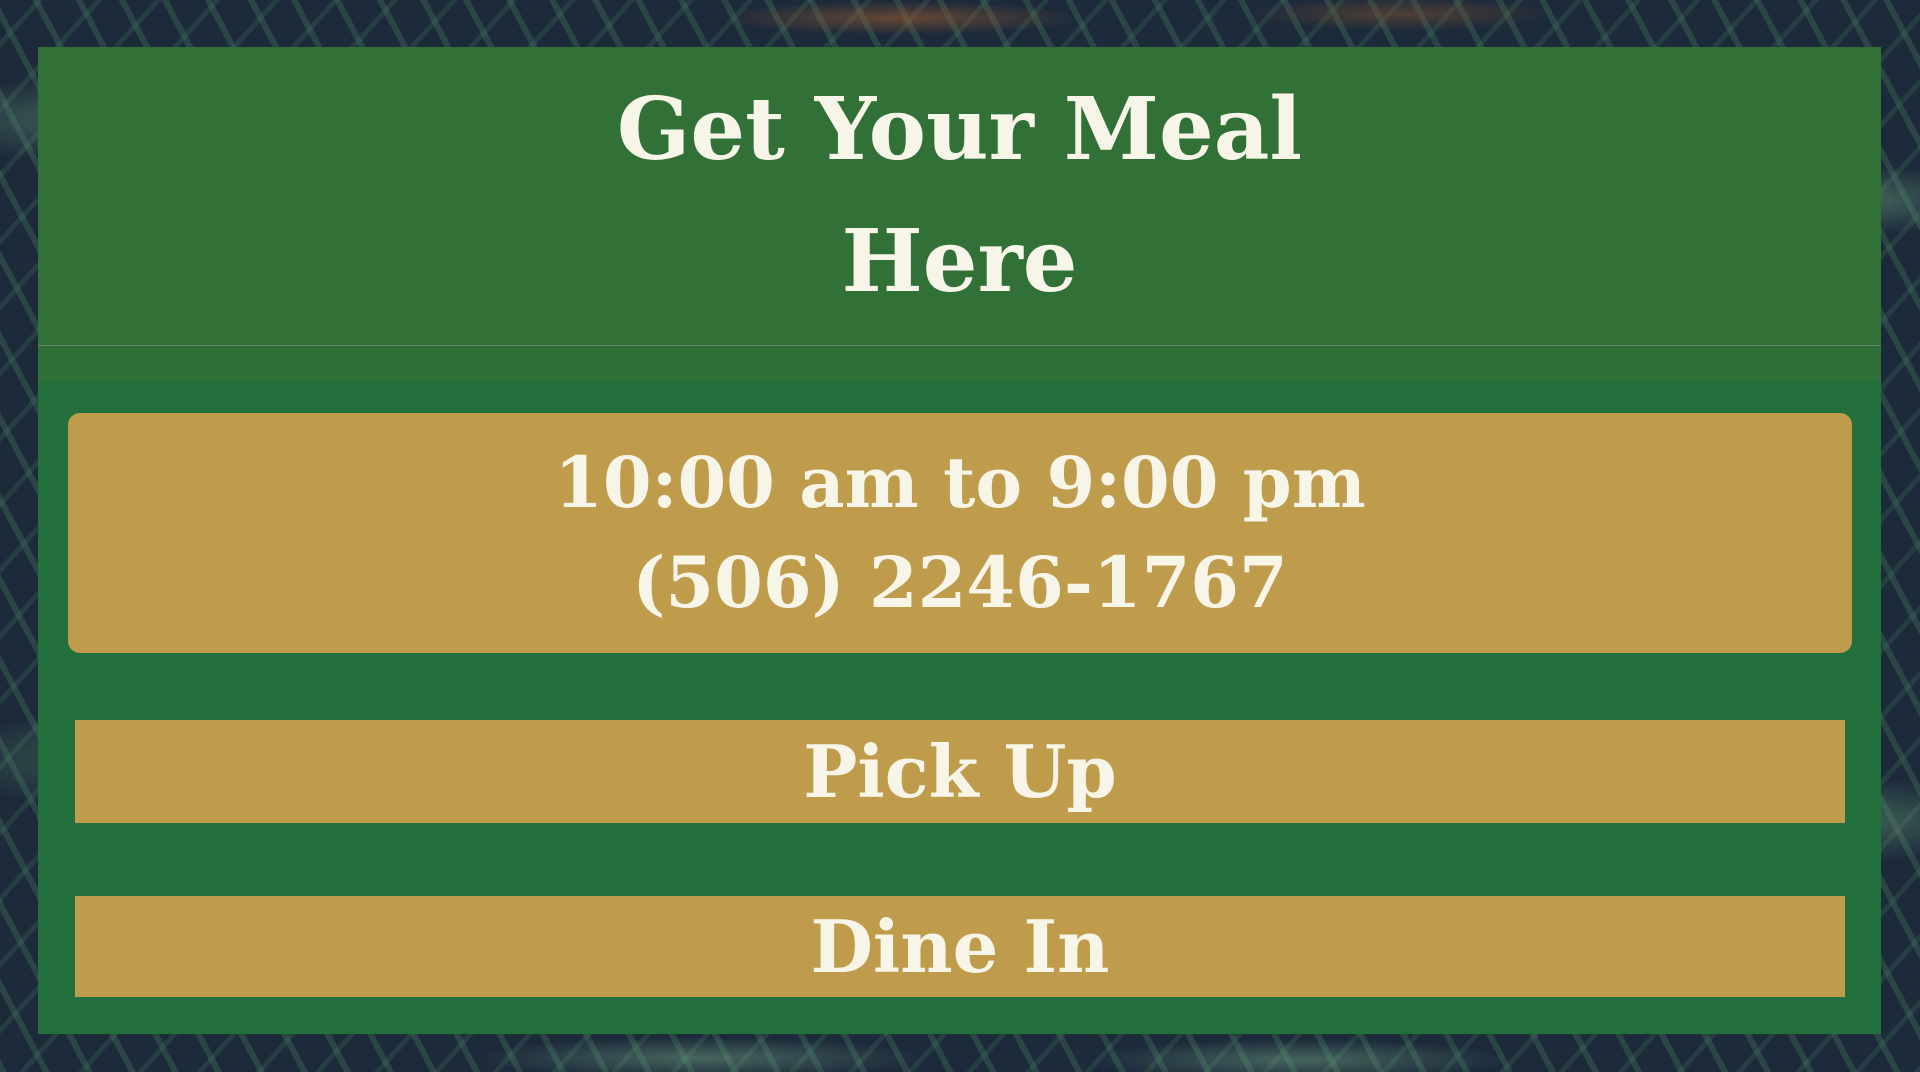 The image size is (1920, 1072). Describe the element at coordinates (959, 129) in the screenshot. I see `title-line-1: Get Your Meal` at that location.